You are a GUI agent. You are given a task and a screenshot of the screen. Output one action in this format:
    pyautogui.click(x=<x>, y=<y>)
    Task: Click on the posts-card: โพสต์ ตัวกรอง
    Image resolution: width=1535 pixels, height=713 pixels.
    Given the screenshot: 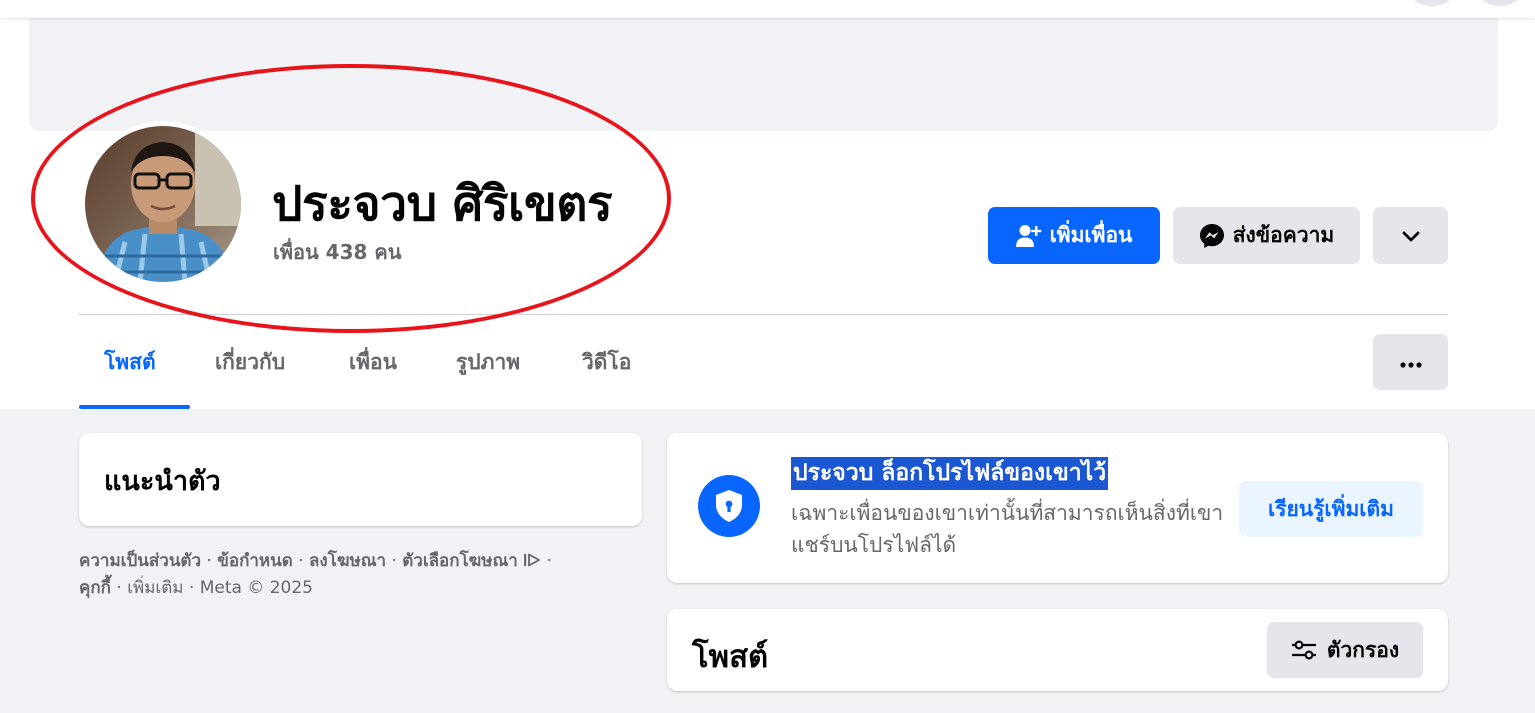 What is the action you would take?
    pyautogui.click(x=1057, y=650)
    